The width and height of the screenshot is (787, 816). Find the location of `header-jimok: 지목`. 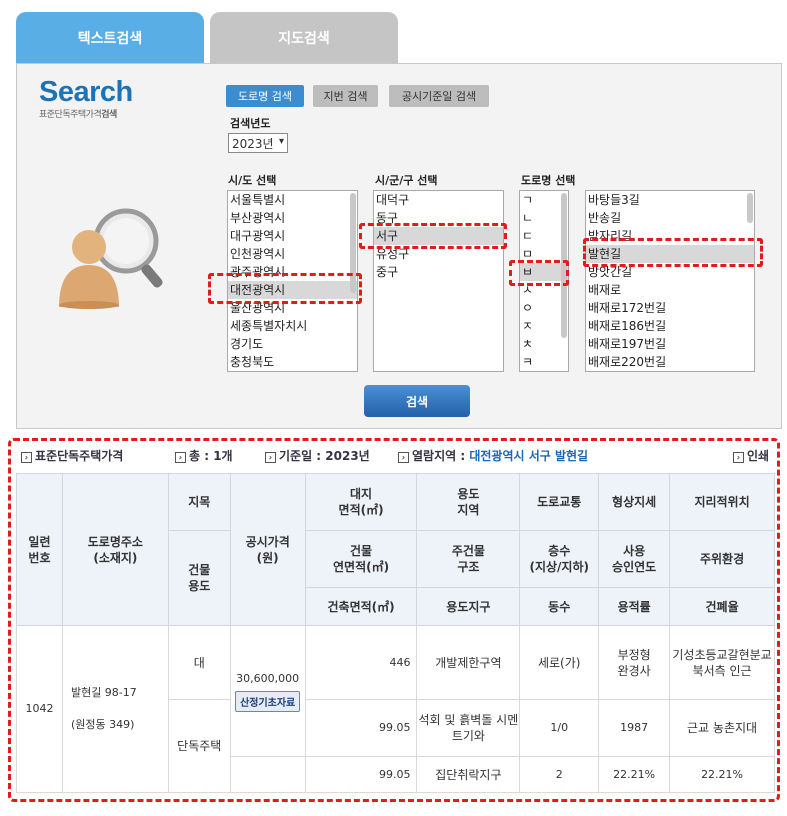

header-jimok: 지목 is located at coordinates (199, 502).